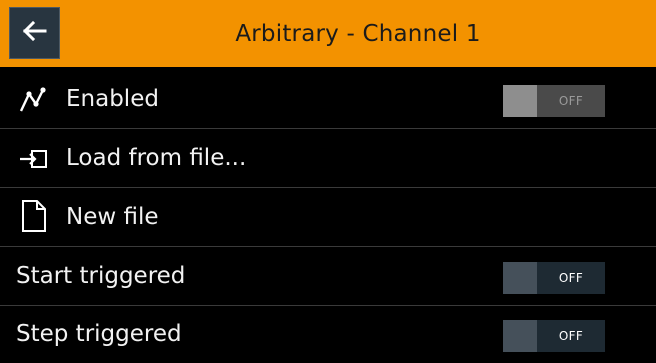 The width and height of the screenshot is (656, 363). I want to click on arrow-left-icon, so click(34, 32).